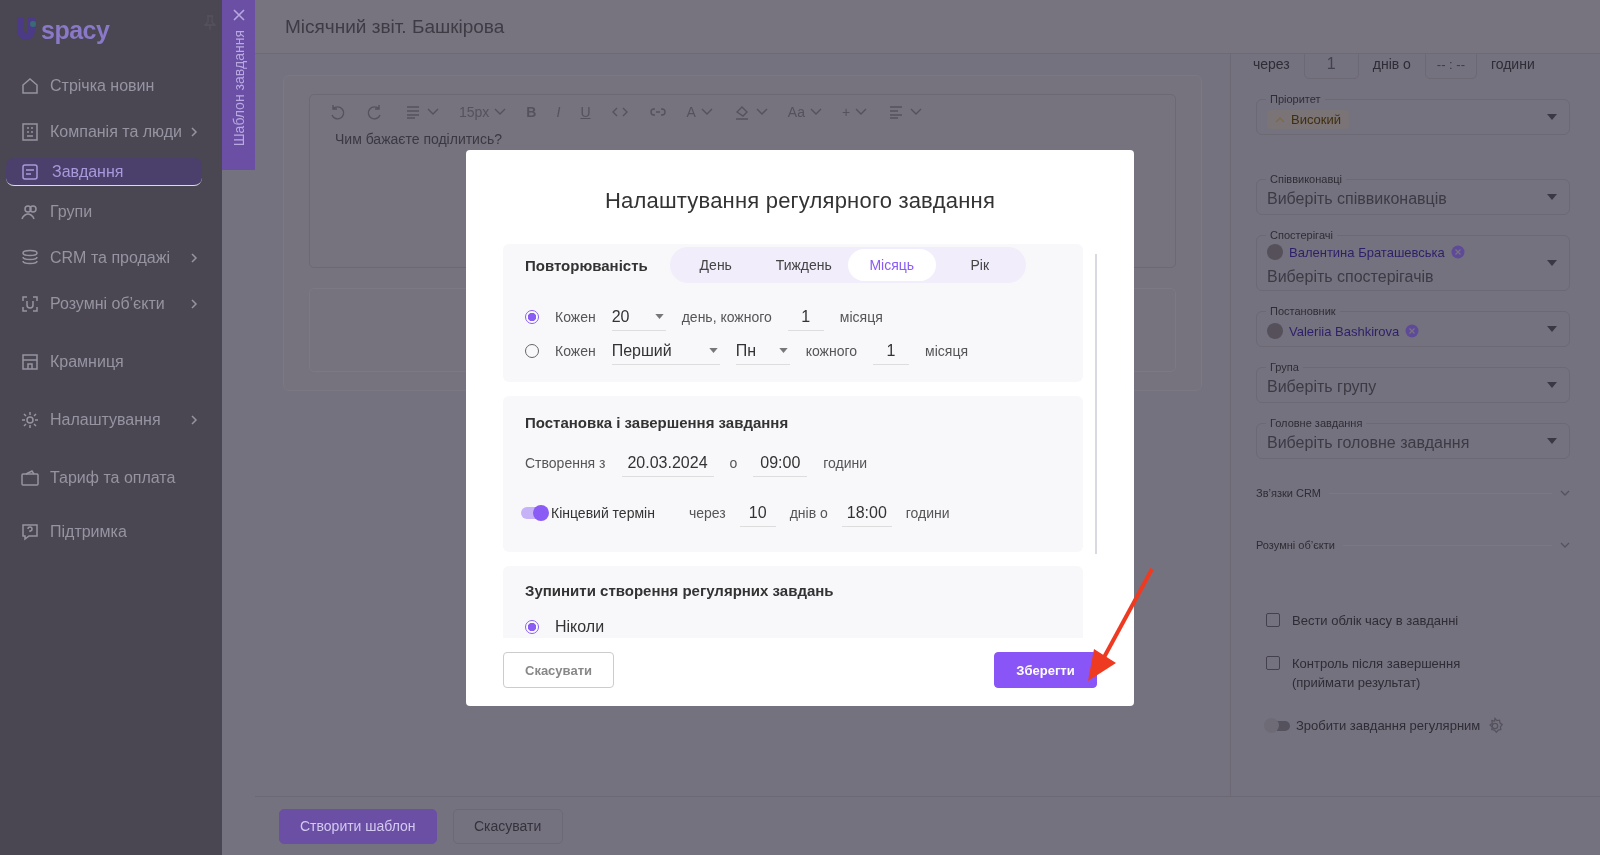  I want to click on sidebar-item: Тариф та оплата, so click(111, 478).